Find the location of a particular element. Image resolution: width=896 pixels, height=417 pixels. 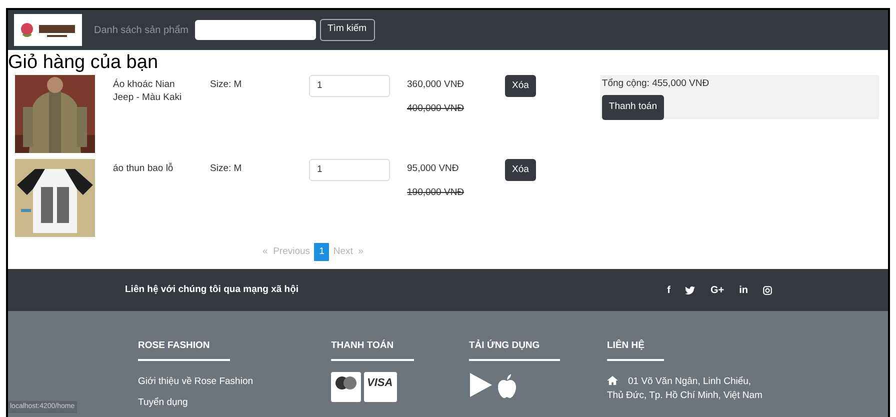

card-logo: VISA is located at coordinates (380, 387).